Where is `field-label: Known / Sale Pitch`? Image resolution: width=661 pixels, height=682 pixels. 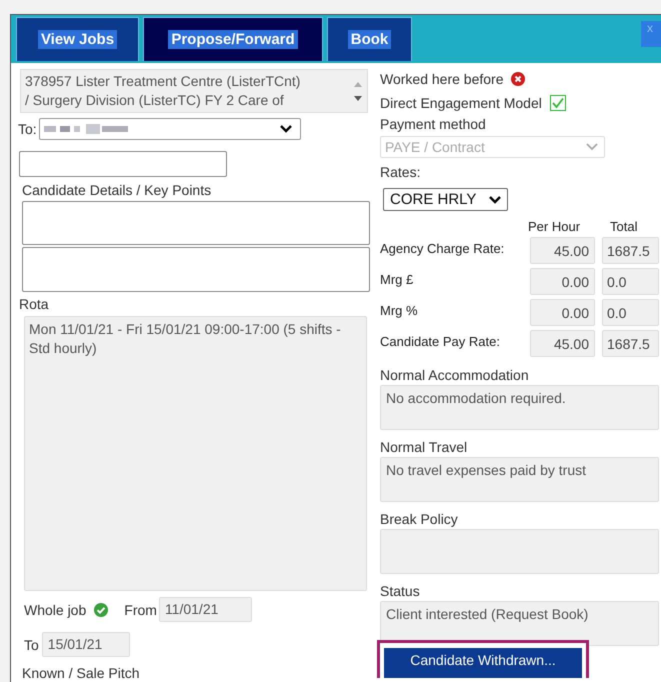 field-label: Known / Sale Pitch is located at coordinates (81, 673).